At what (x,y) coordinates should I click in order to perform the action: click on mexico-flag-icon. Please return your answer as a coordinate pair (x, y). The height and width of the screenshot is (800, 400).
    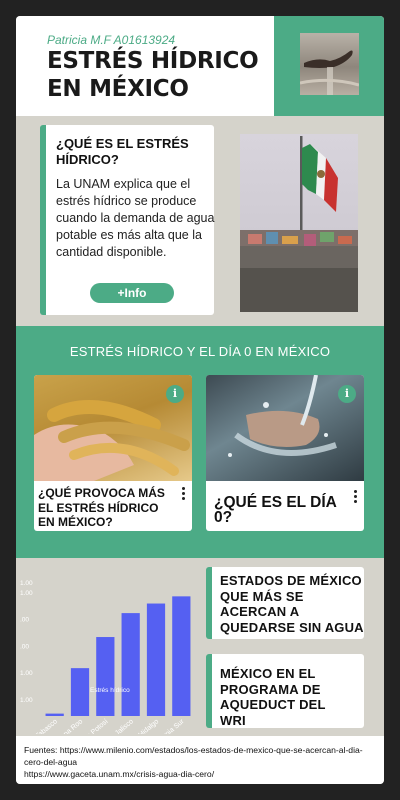
    Looking at the image, I should click on (299, 224).